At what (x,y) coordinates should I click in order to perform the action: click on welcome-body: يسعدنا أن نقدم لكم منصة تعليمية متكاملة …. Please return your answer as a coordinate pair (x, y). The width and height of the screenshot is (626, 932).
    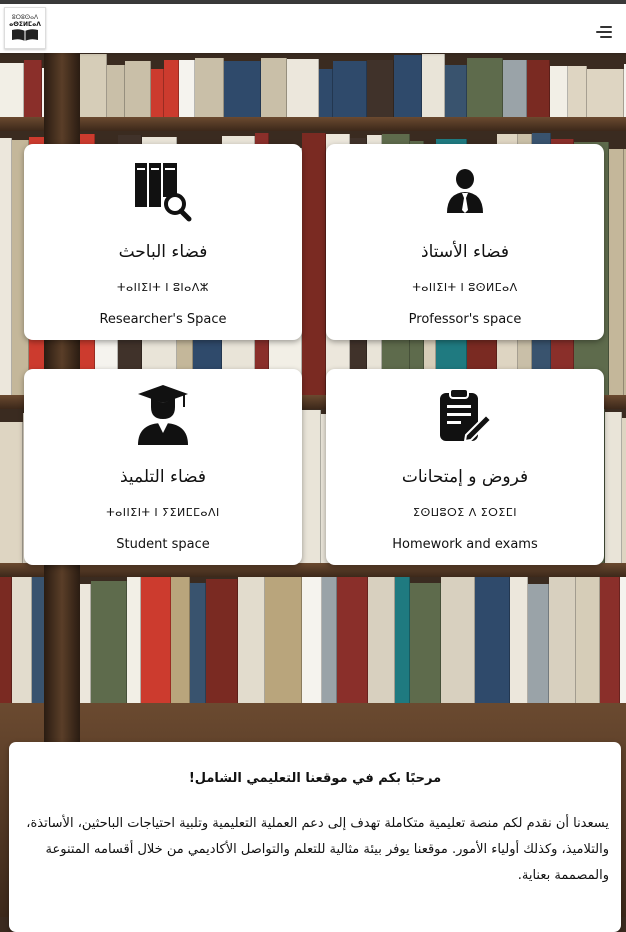
    Looking at the image, I should click on (317, 849).